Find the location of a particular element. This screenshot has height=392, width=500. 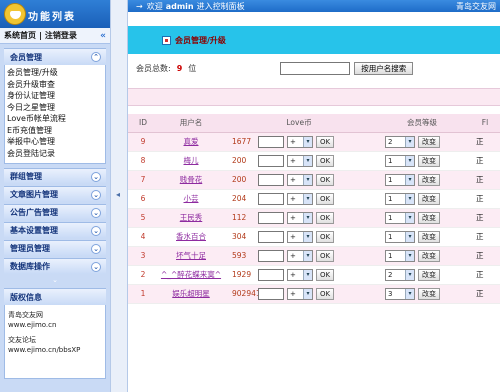

username-link: 贱骨花 is located at coordinates (191, 180).